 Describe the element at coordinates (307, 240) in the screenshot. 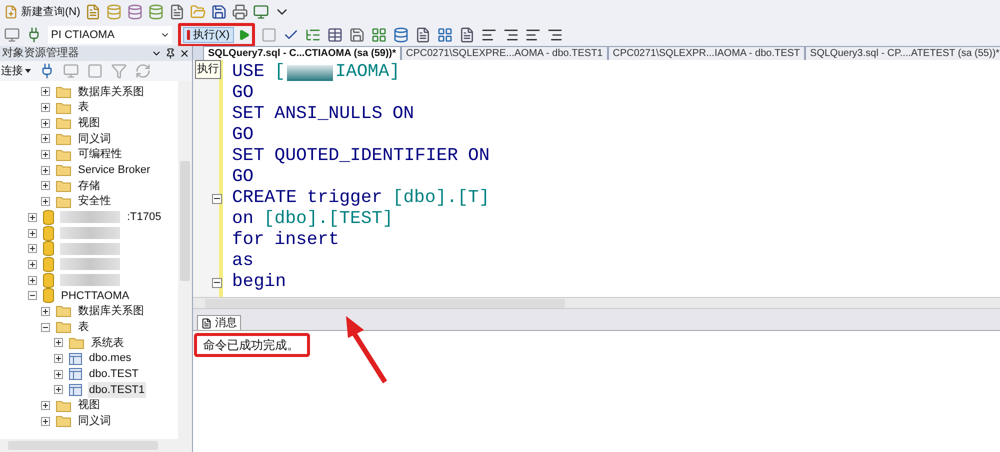

I see `code-token: insert` at that location.